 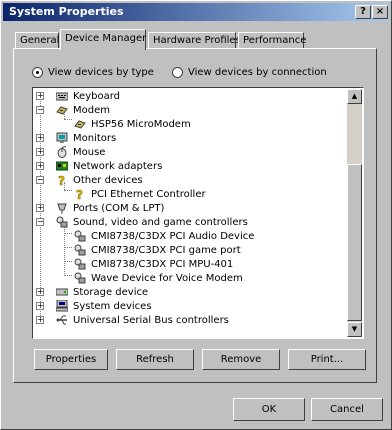 What do you see at coordinates (151, 320) in the screenshot?
I see `tree-item-label: Universal Serial Bus controllers` at bounding box center [151, 320].